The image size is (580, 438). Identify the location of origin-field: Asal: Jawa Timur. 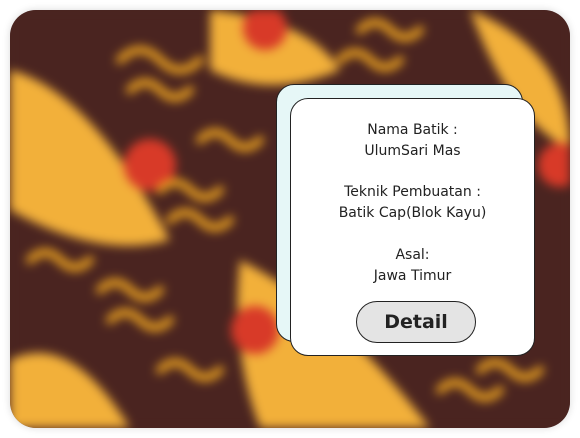
(412, 266).